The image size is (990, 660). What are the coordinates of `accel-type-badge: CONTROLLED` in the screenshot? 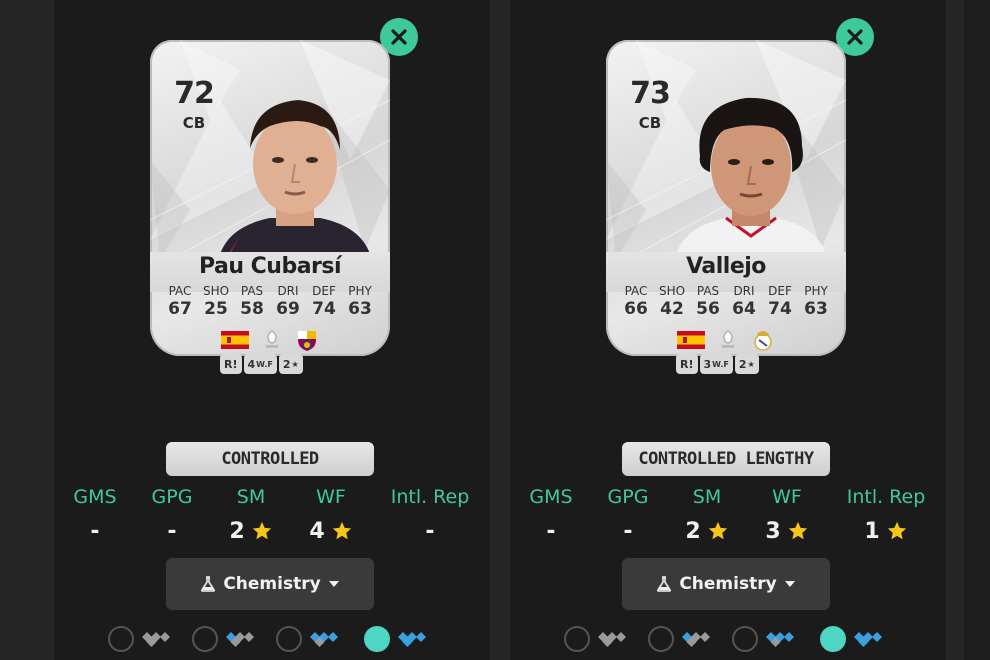 It's located at (270, 459).